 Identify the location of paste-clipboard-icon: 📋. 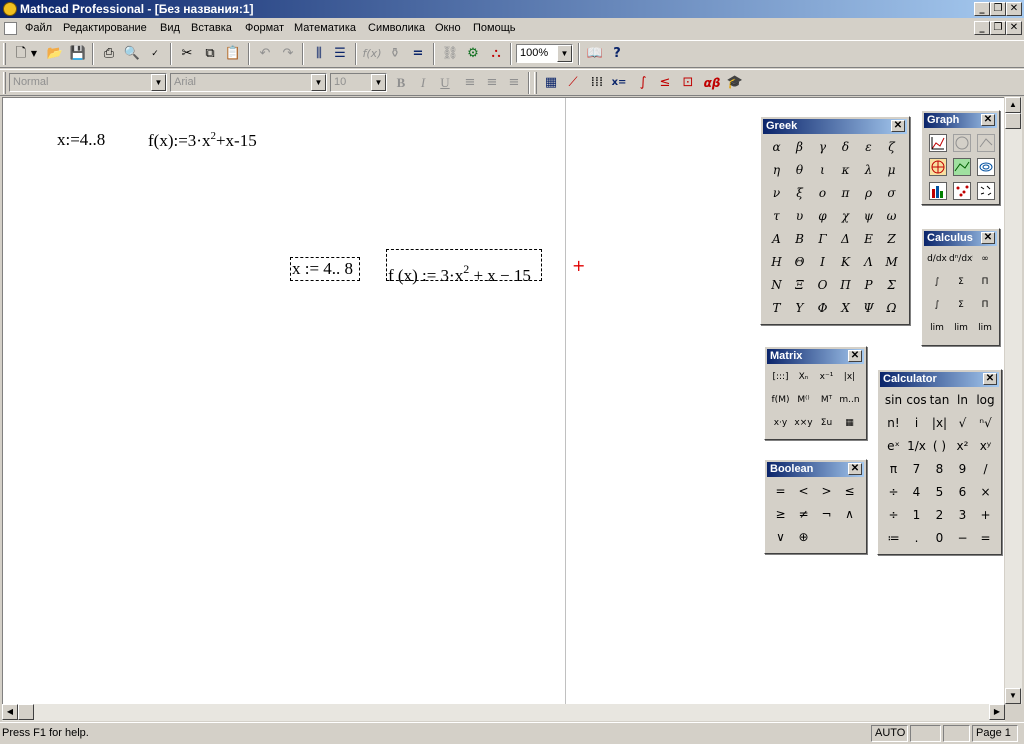
(233, 54).